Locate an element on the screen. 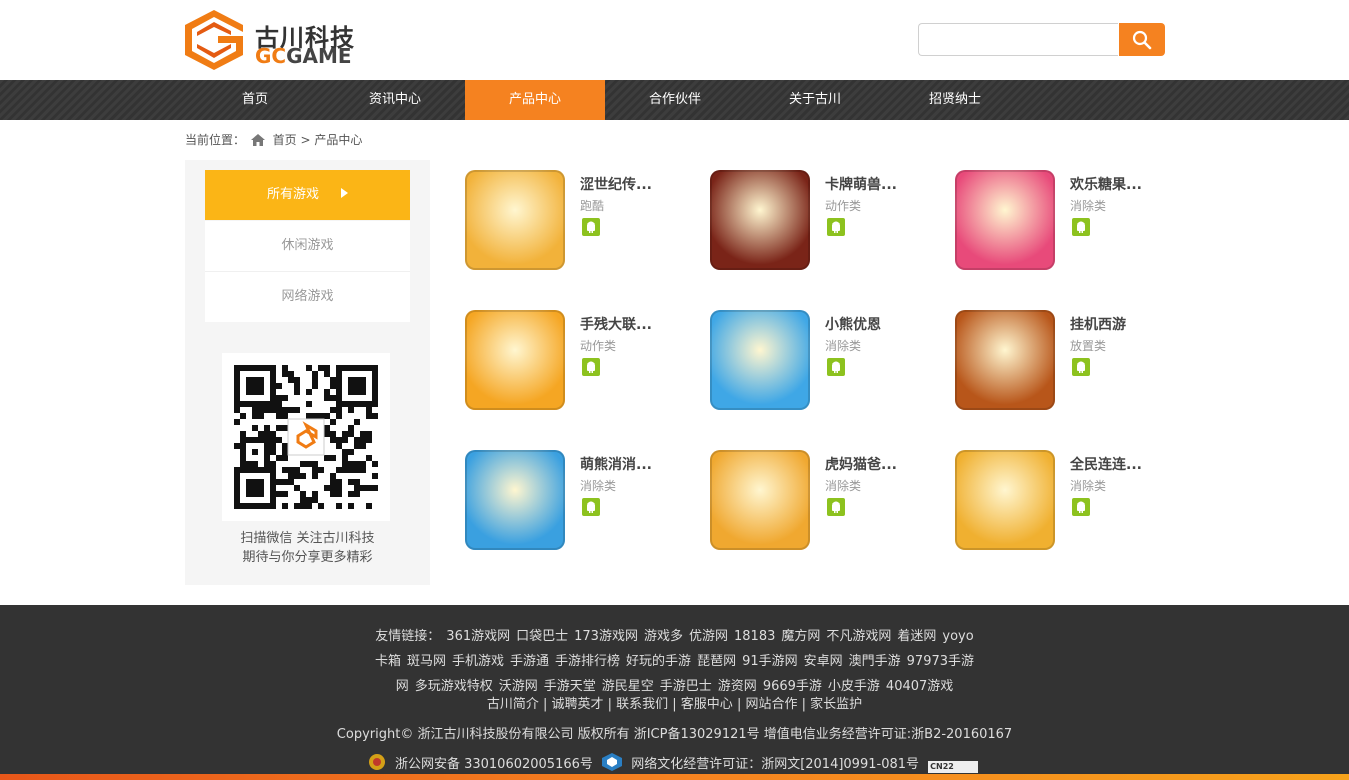 The image size is (1349, 780). friend-link: 沃游网 is located at coordinates (518, 686).